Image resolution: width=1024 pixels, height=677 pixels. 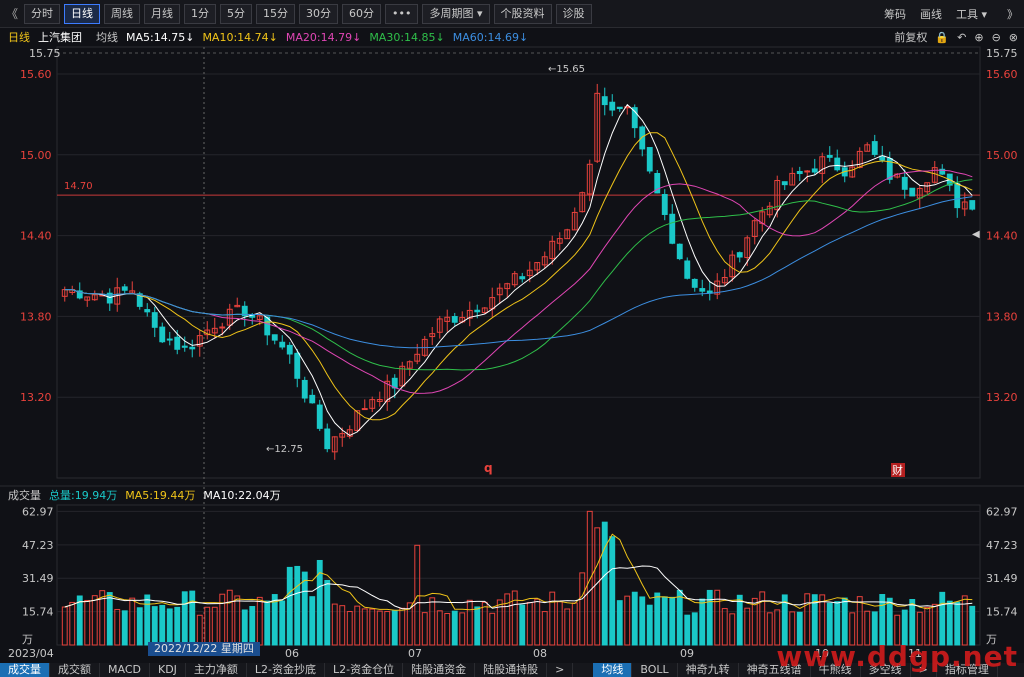 I want to click on indicator-tab-3: KDJ, so click(x=168, y=670).